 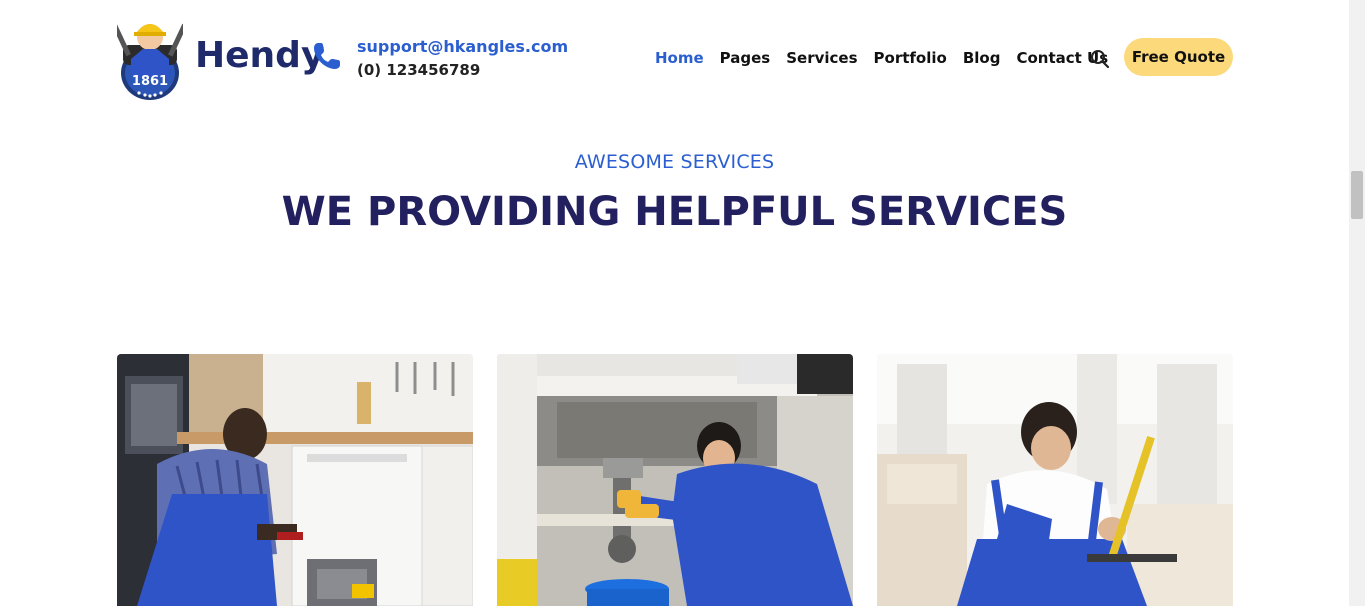 What do you see at coordinates (1357, 303) in the screenshot?
I see `page-scrollbar` at bounding box center [1357, 303].